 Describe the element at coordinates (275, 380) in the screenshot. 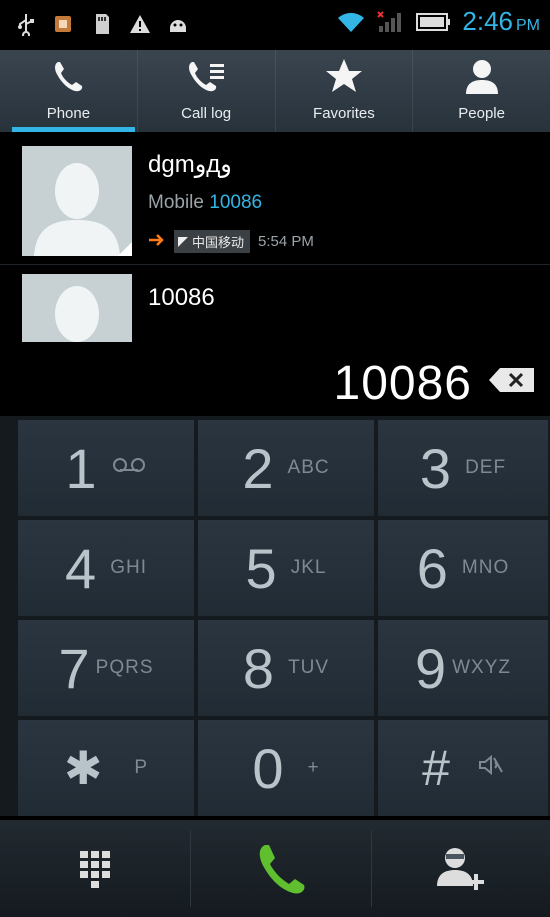

I see `digits-field: 10086` at that location.